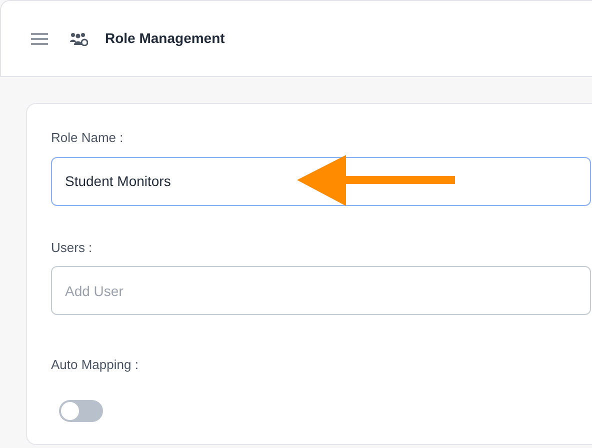 Image resolution: width=592 pixels, height=448 pixels. I want to click on field-label: Users :, so click(72, 247).